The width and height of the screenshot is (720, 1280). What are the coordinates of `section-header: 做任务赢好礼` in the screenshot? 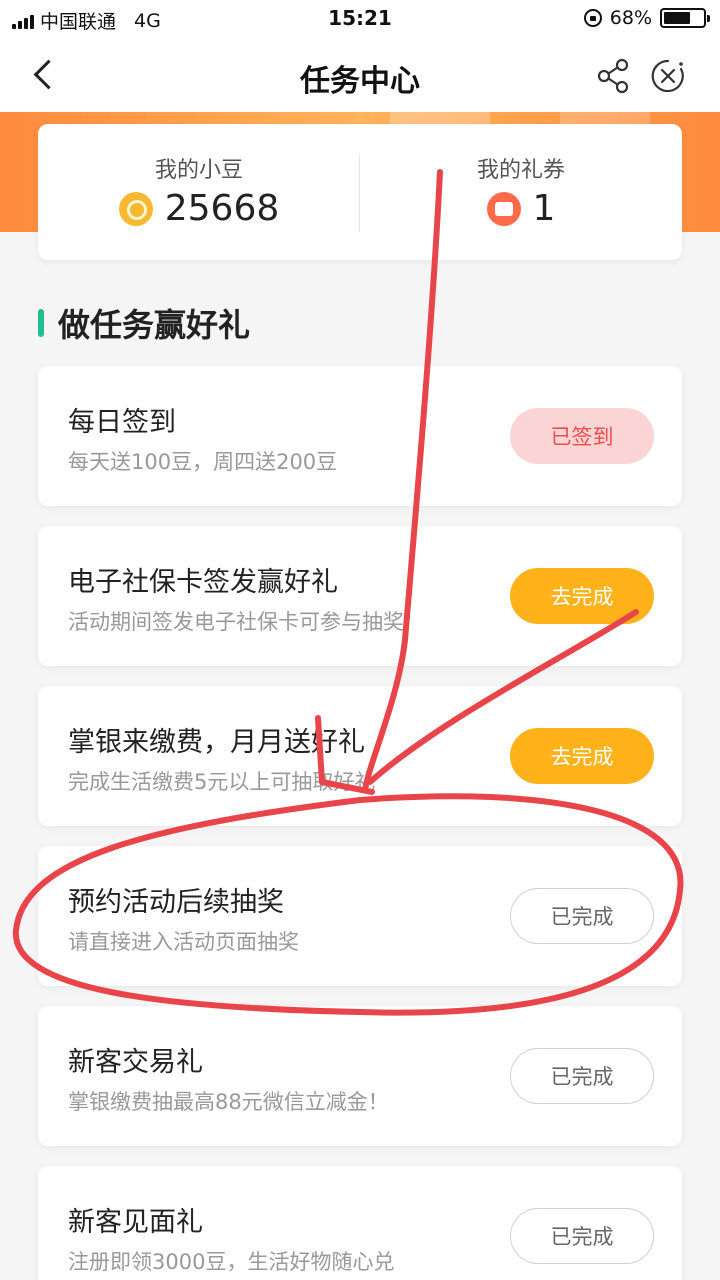 It's located at (144, 323).